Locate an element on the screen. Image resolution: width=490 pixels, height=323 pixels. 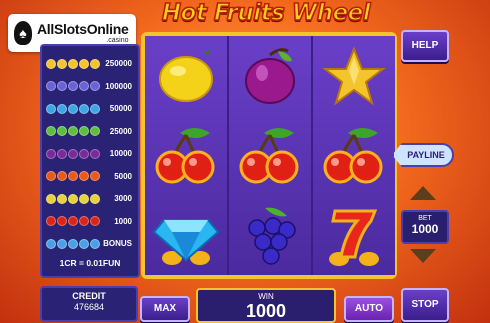
paytable-value: 25000 is located at coordinates (120, 131).